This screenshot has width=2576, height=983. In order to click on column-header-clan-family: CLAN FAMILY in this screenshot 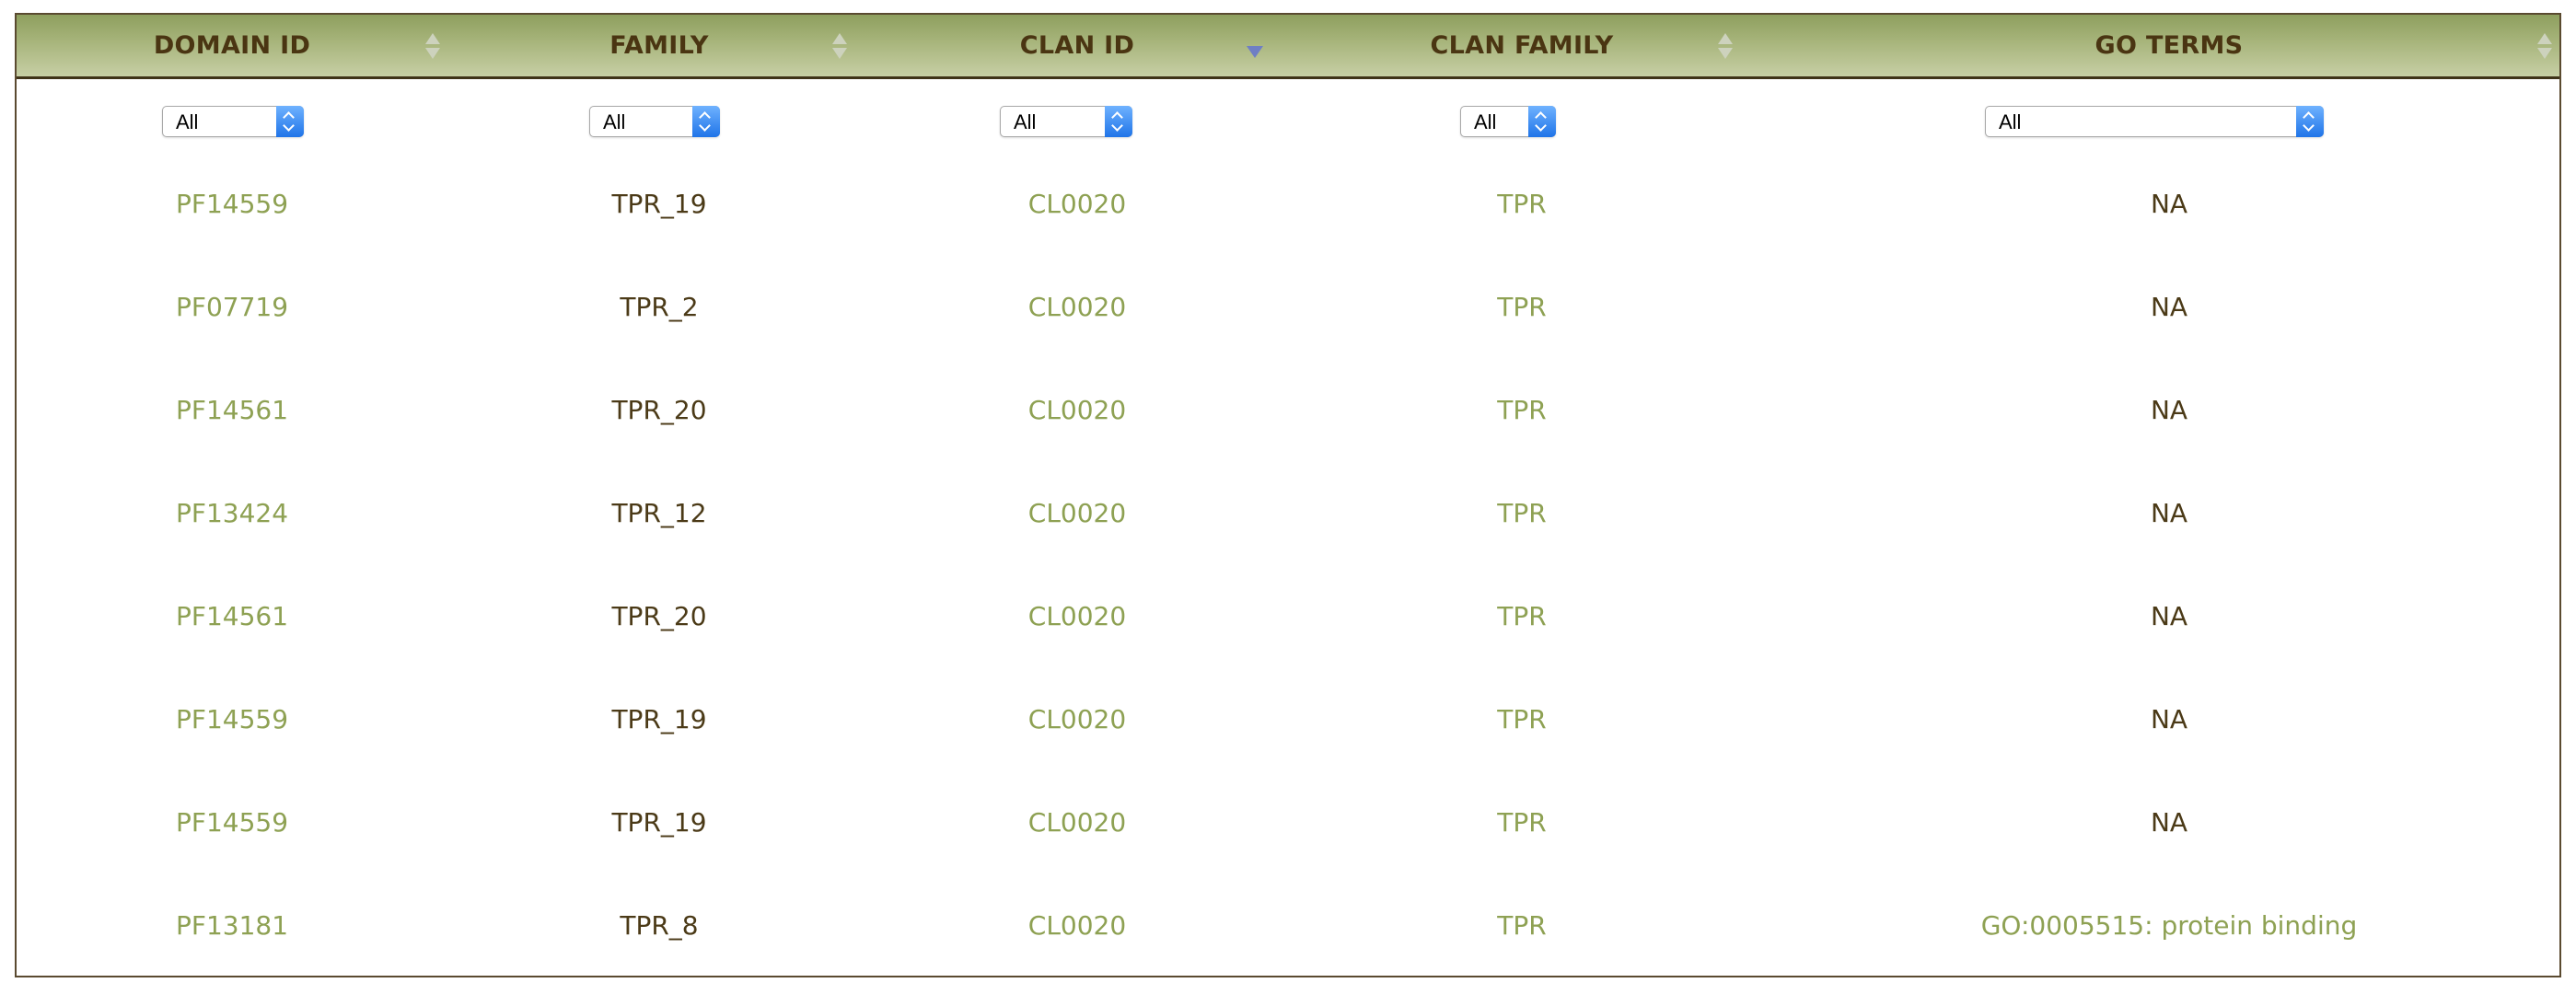, I will do `click(1521, 45)`.